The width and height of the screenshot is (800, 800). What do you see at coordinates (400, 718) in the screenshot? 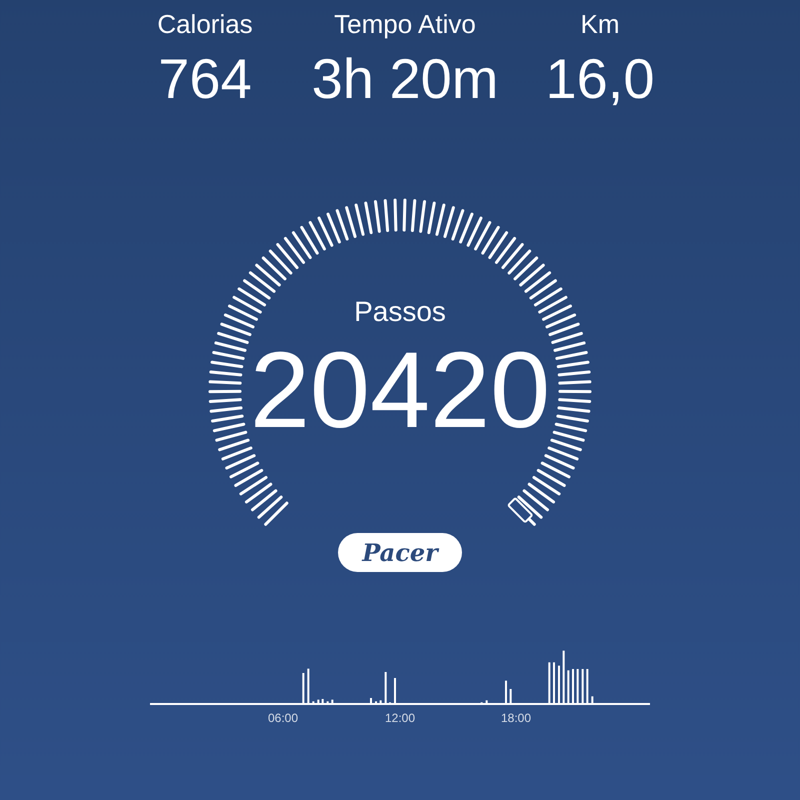
I see `time-label: 12:00` at bounding box center [400, 718].